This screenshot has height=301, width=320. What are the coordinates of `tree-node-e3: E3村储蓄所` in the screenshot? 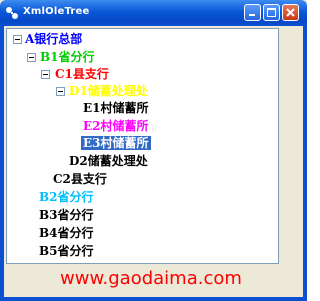 It's located at (116, 143).